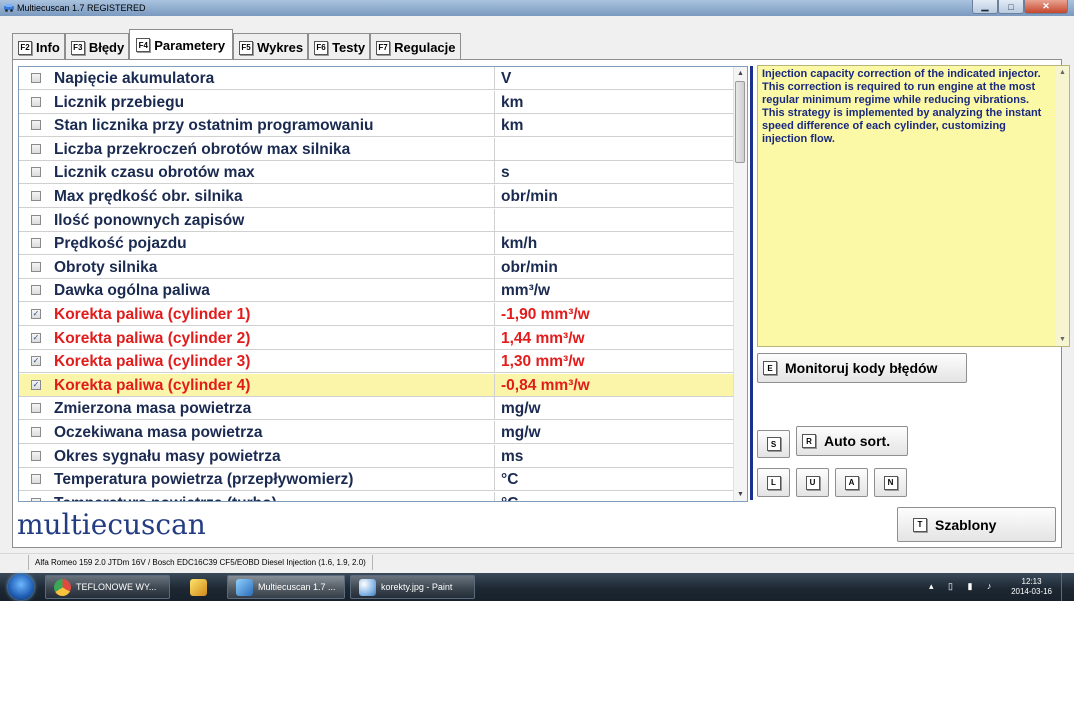 The image size is (1074, 703). What do you see at coordinates (1067, 587) in the screenshot?
I see `show-desktop-button` at bounding box center [1067, 587].